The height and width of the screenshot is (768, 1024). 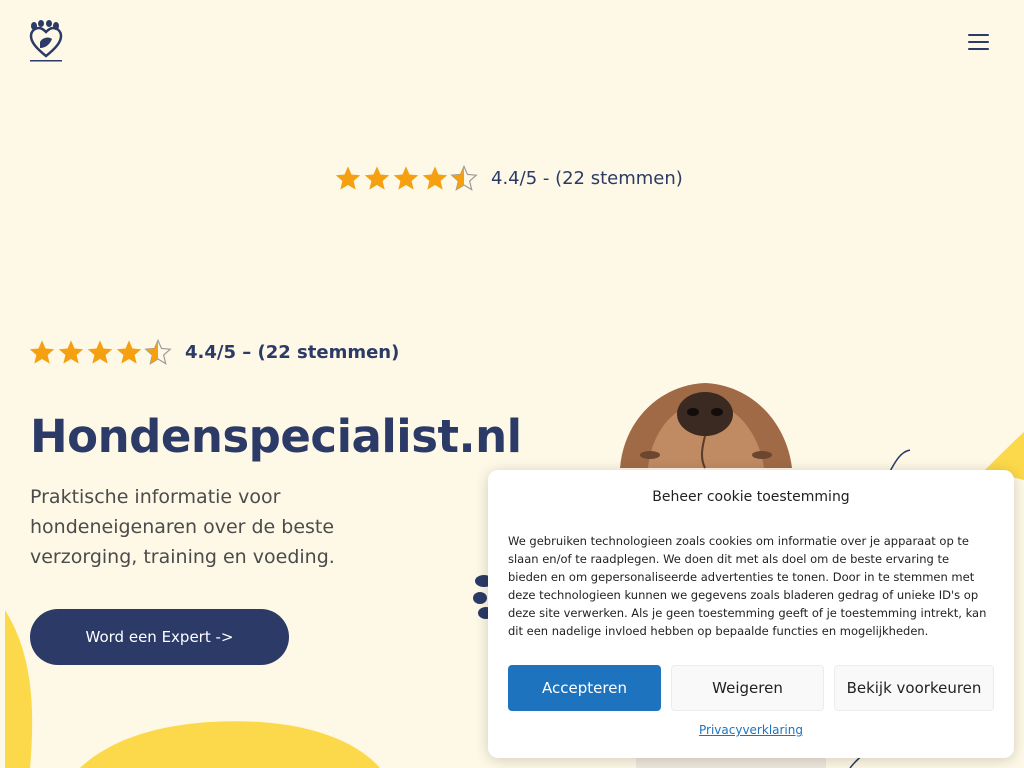 I want to click on dog-paw-heart-logo-icon, so click(x=46, y=41).